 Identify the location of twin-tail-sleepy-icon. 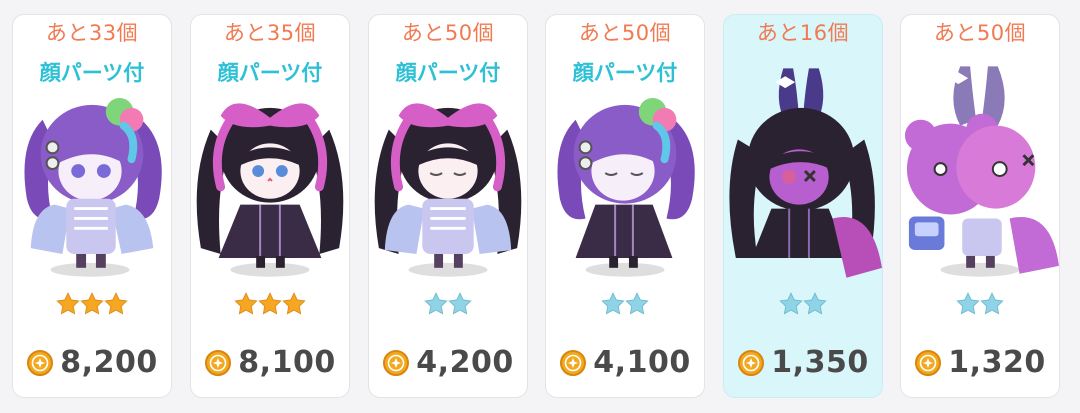
(625, 174).